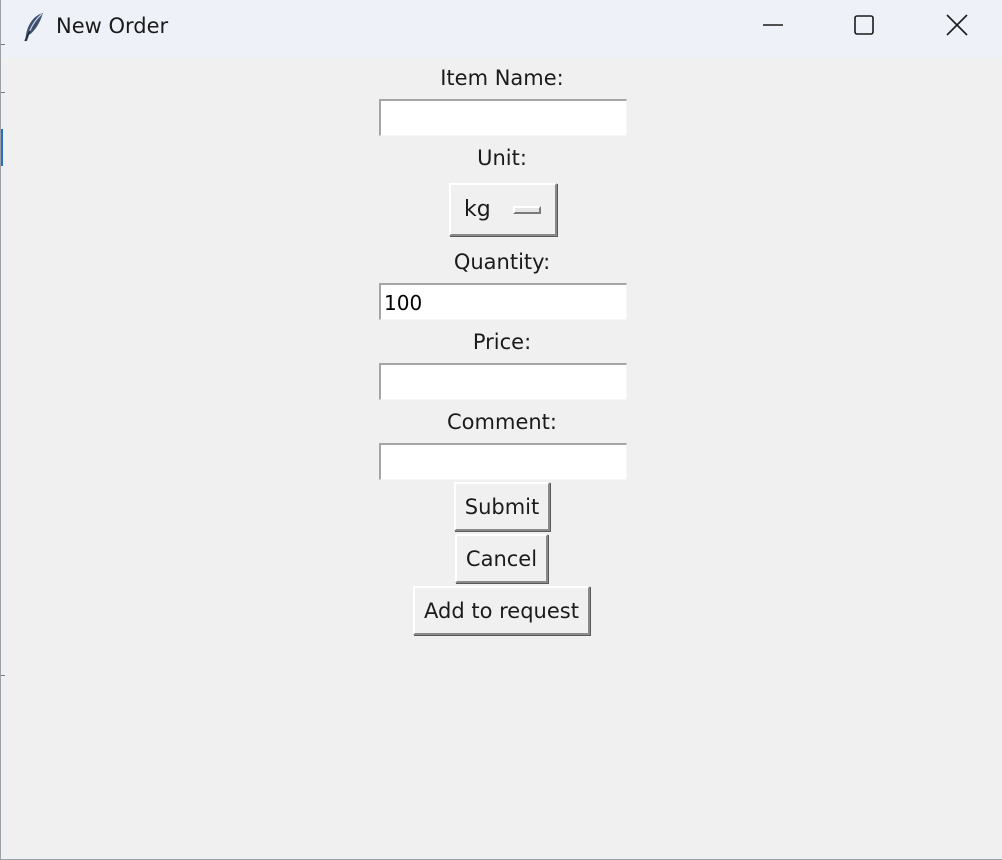 Image resolution: width=1002 pixels, height=860 pixels. Describe the element at coordinates (501, 29) in the screenshot. I see `title-bar: New Order` at that location.